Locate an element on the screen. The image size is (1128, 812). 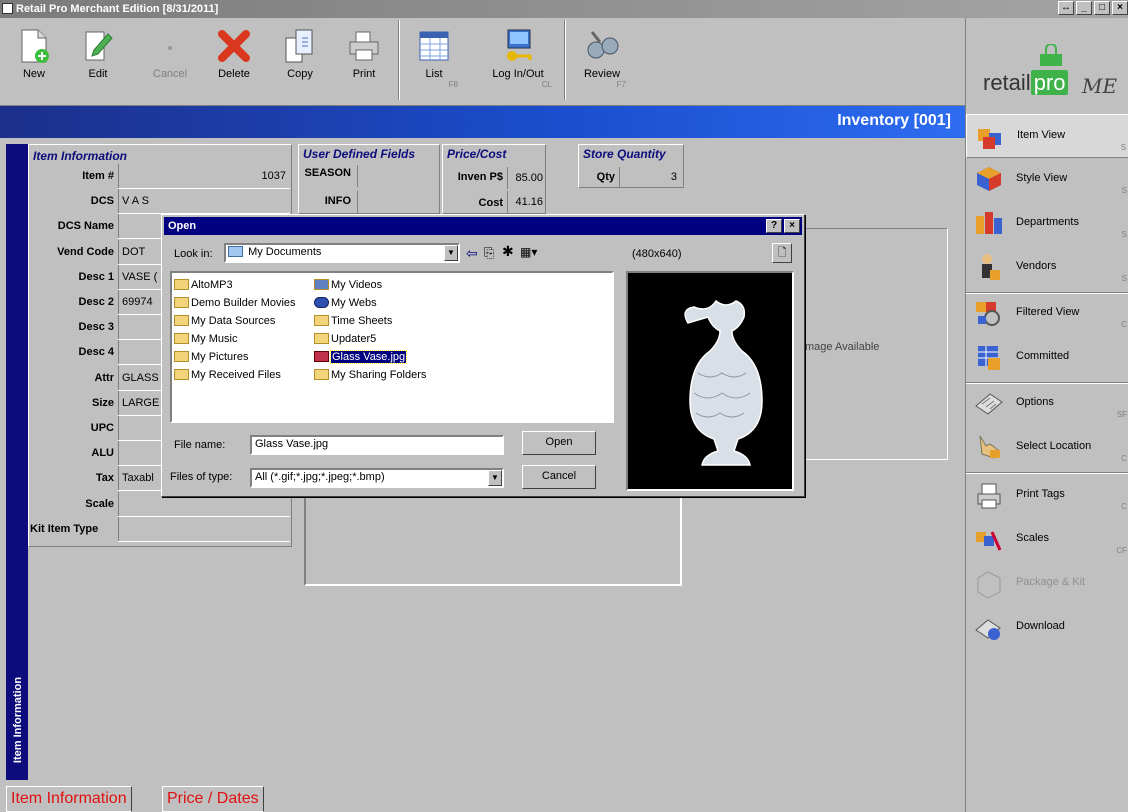
review-label: Review is located at coordinates (602, 74).